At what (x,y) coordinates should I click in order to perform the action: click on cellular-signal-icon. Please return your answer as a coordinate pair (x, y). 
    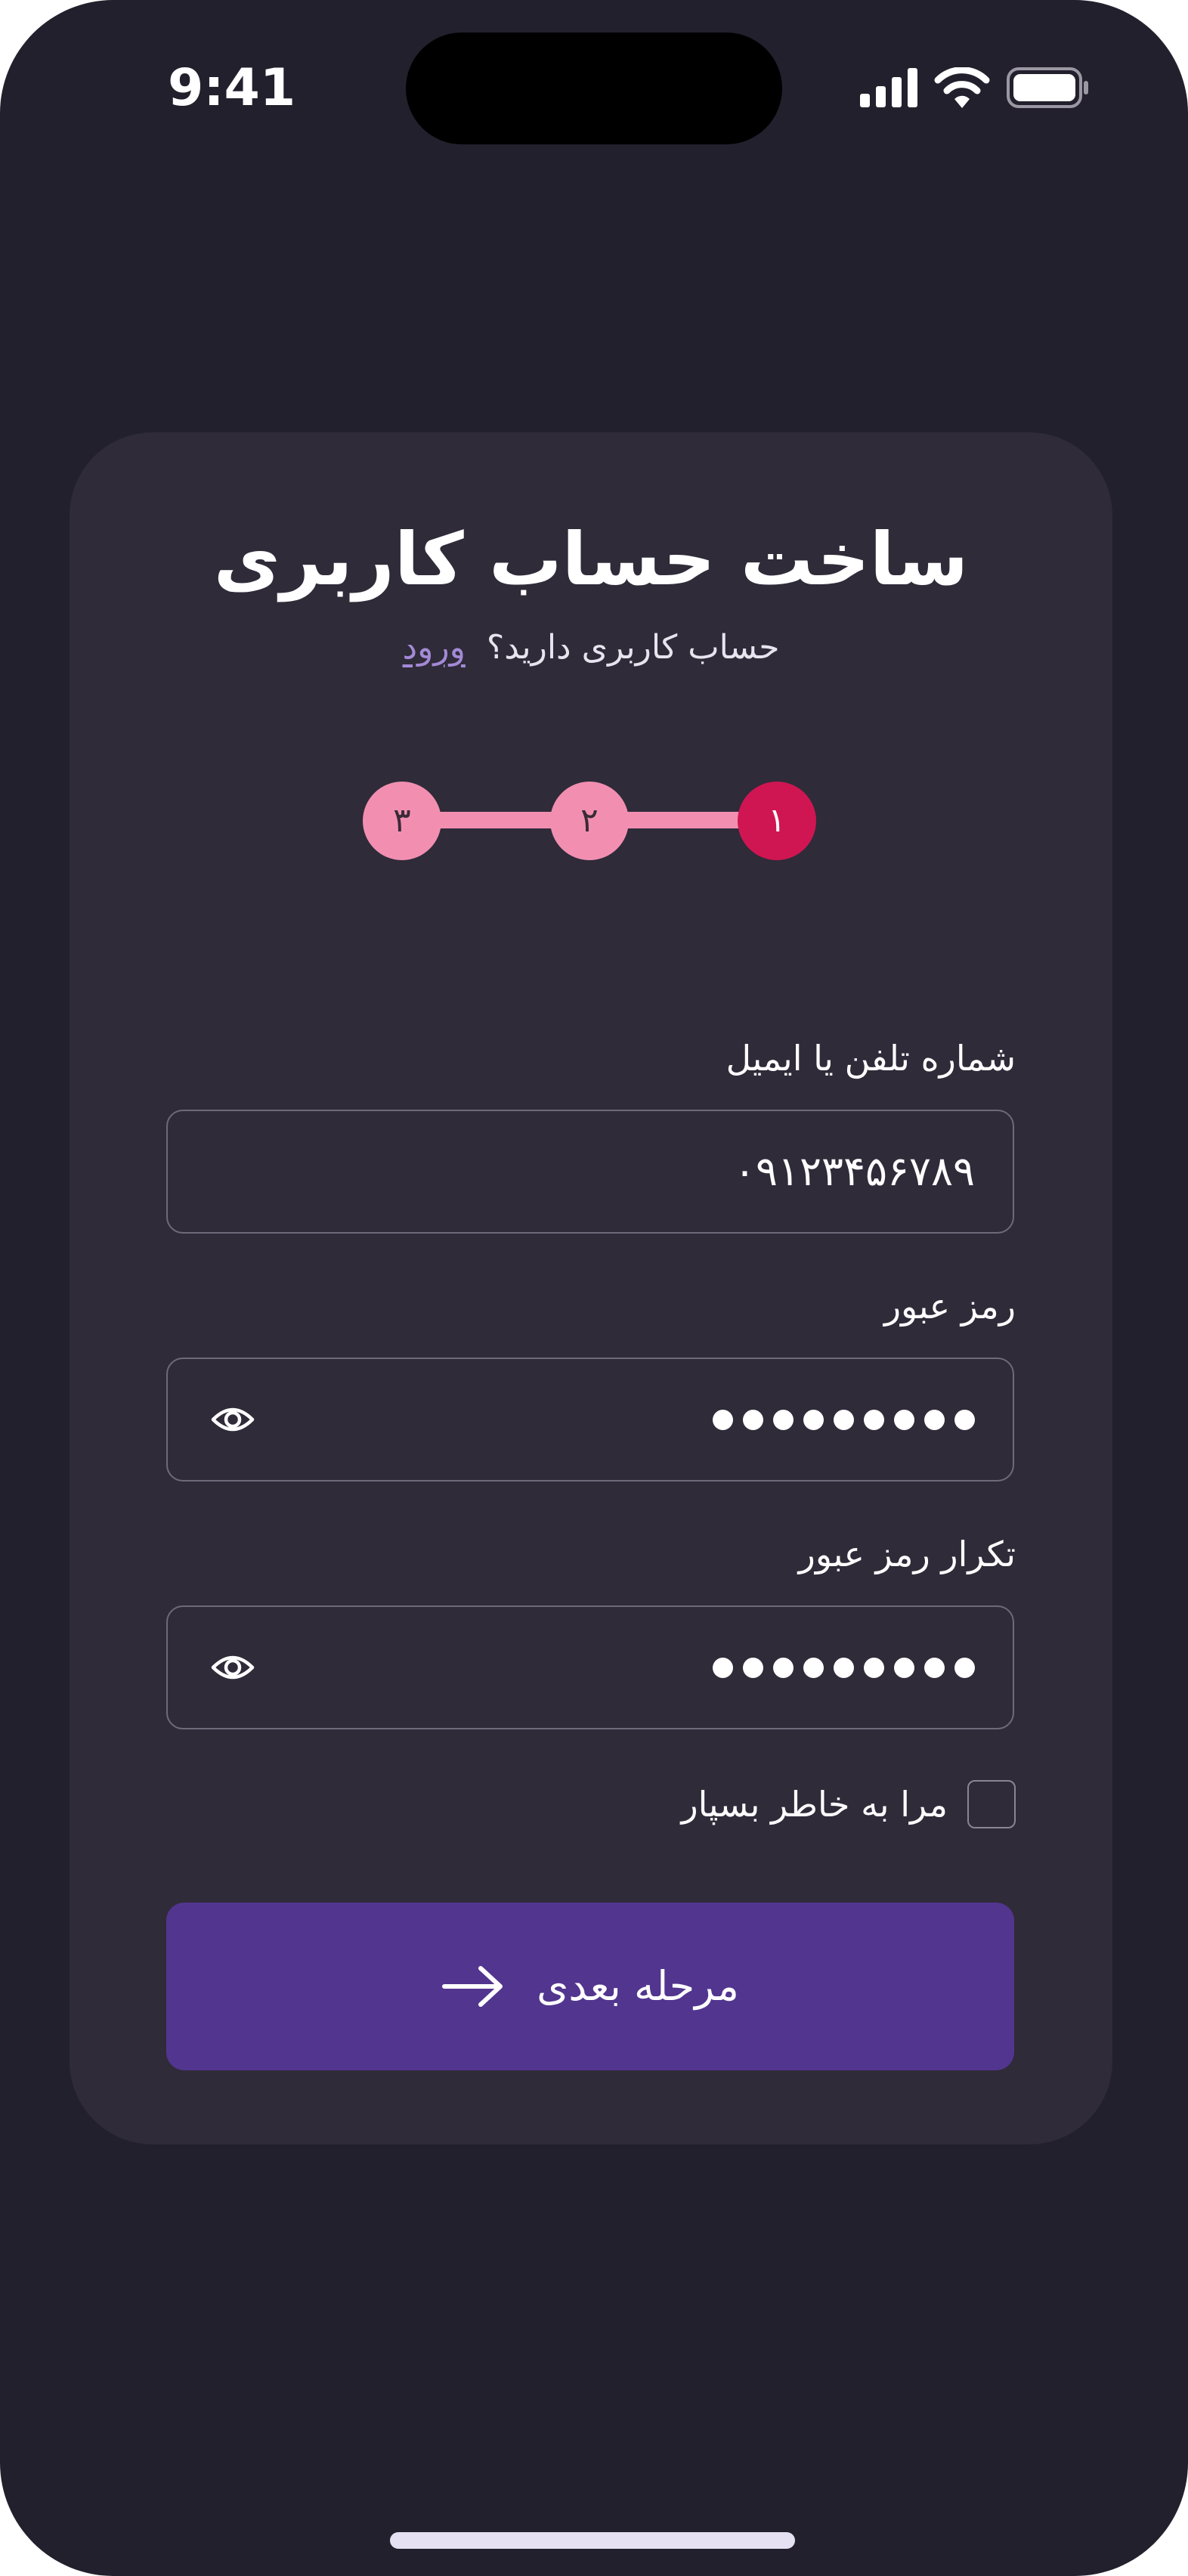
    Looking at the image, I should click on (888, 87).